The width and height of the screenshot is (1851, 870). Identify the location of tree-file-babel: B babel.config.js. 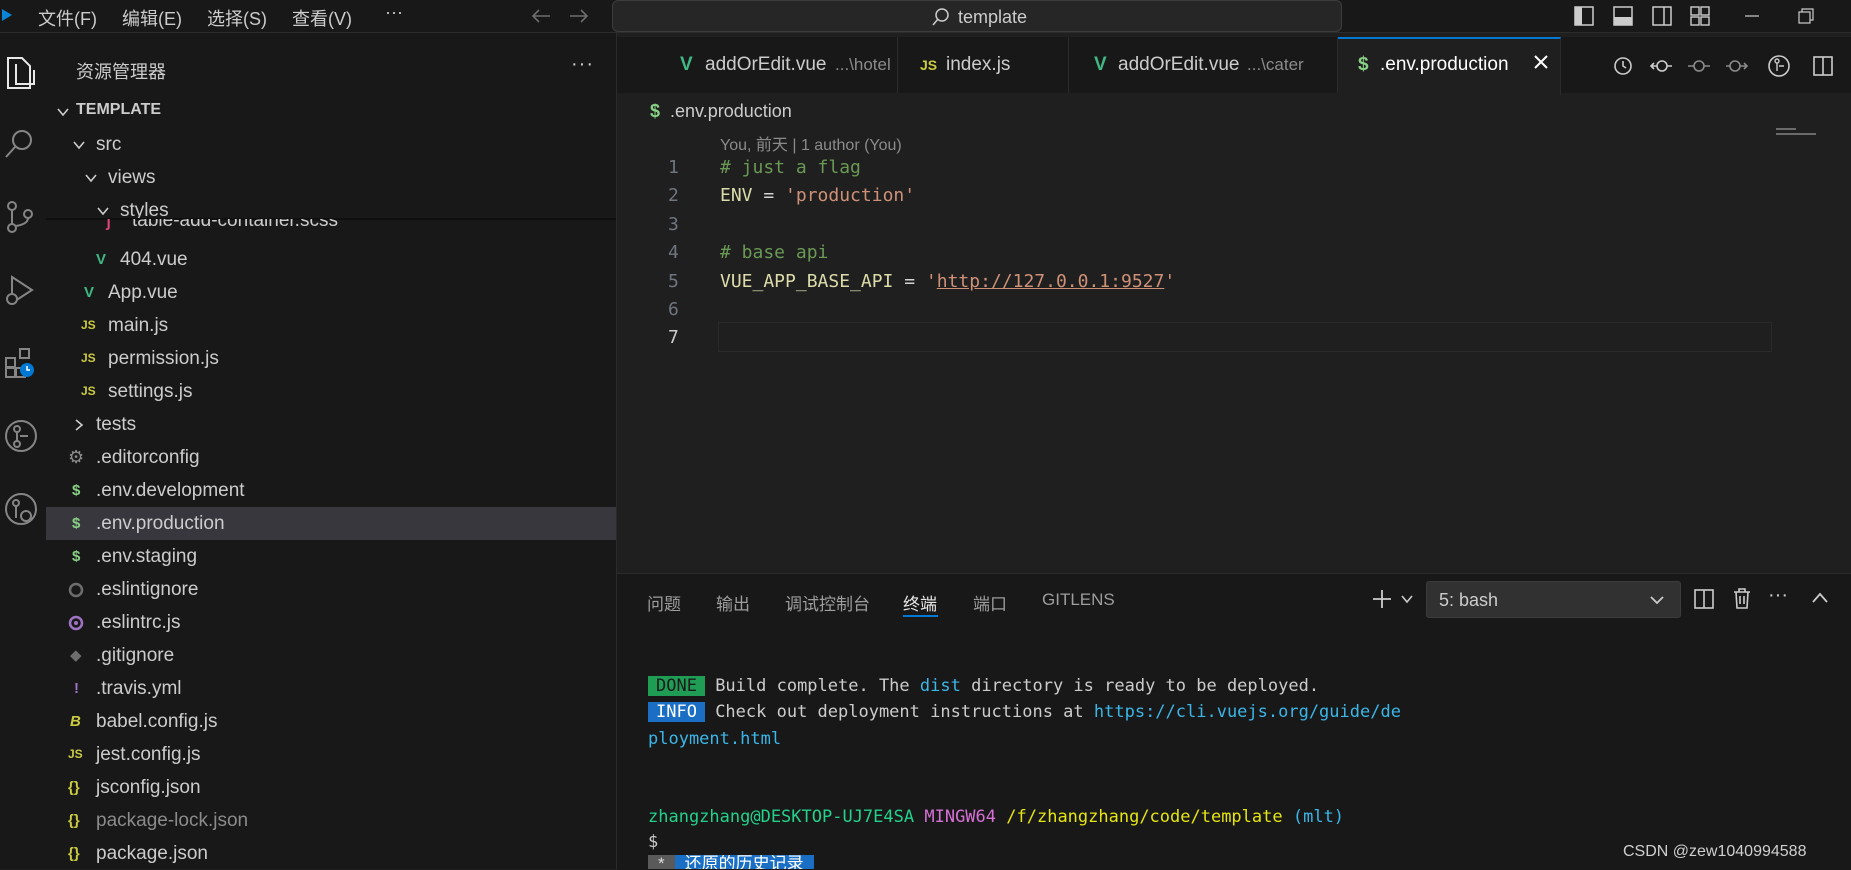
(331, 721).